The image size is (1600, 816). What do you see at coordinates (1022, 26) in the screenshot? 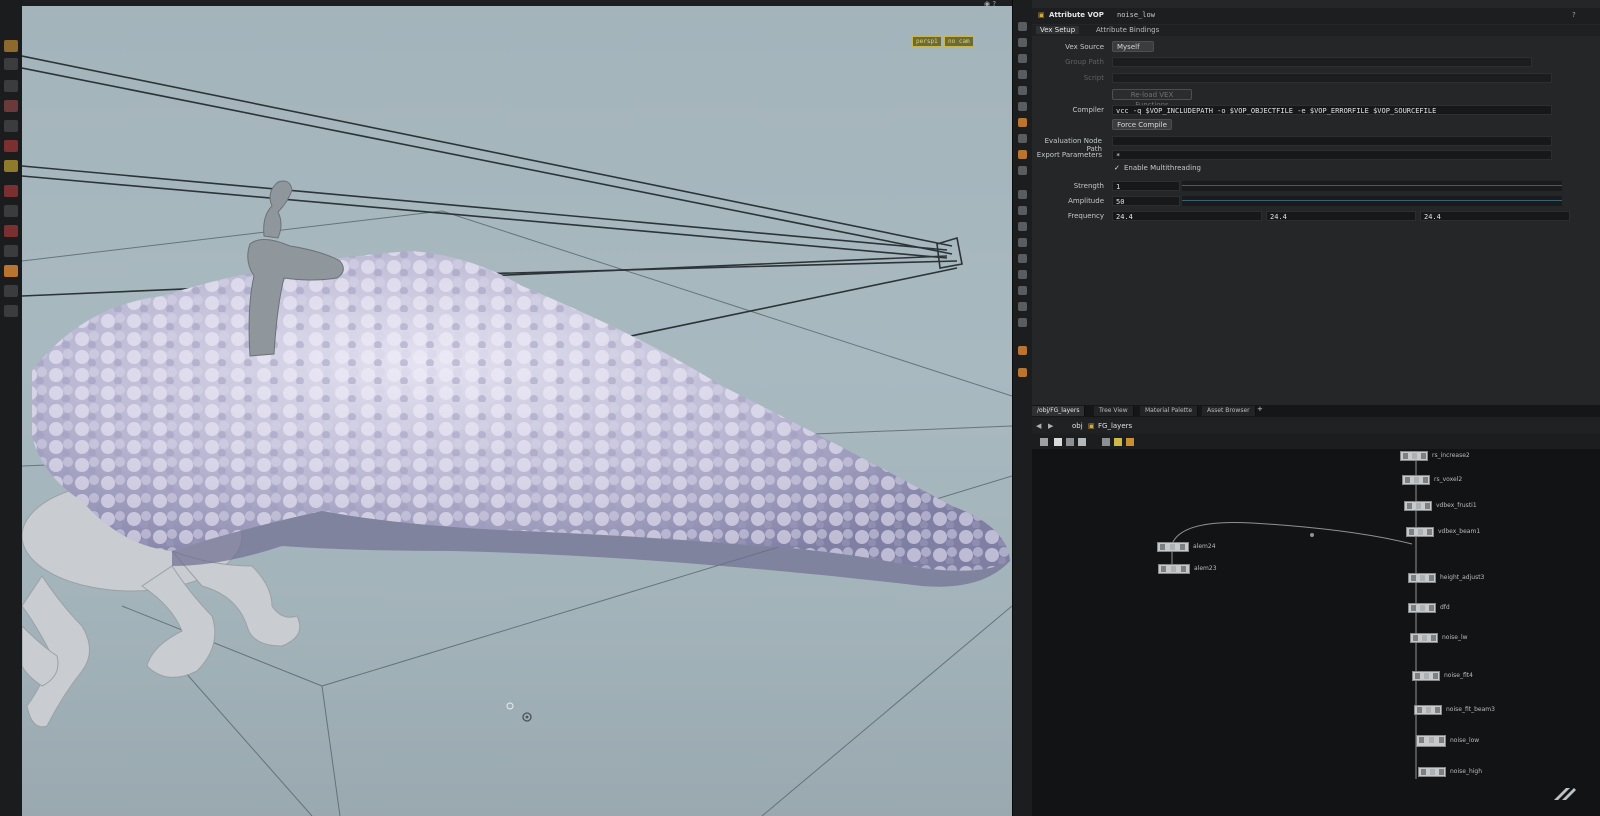
I see `home-icon` at bounding box center [1022, 26].